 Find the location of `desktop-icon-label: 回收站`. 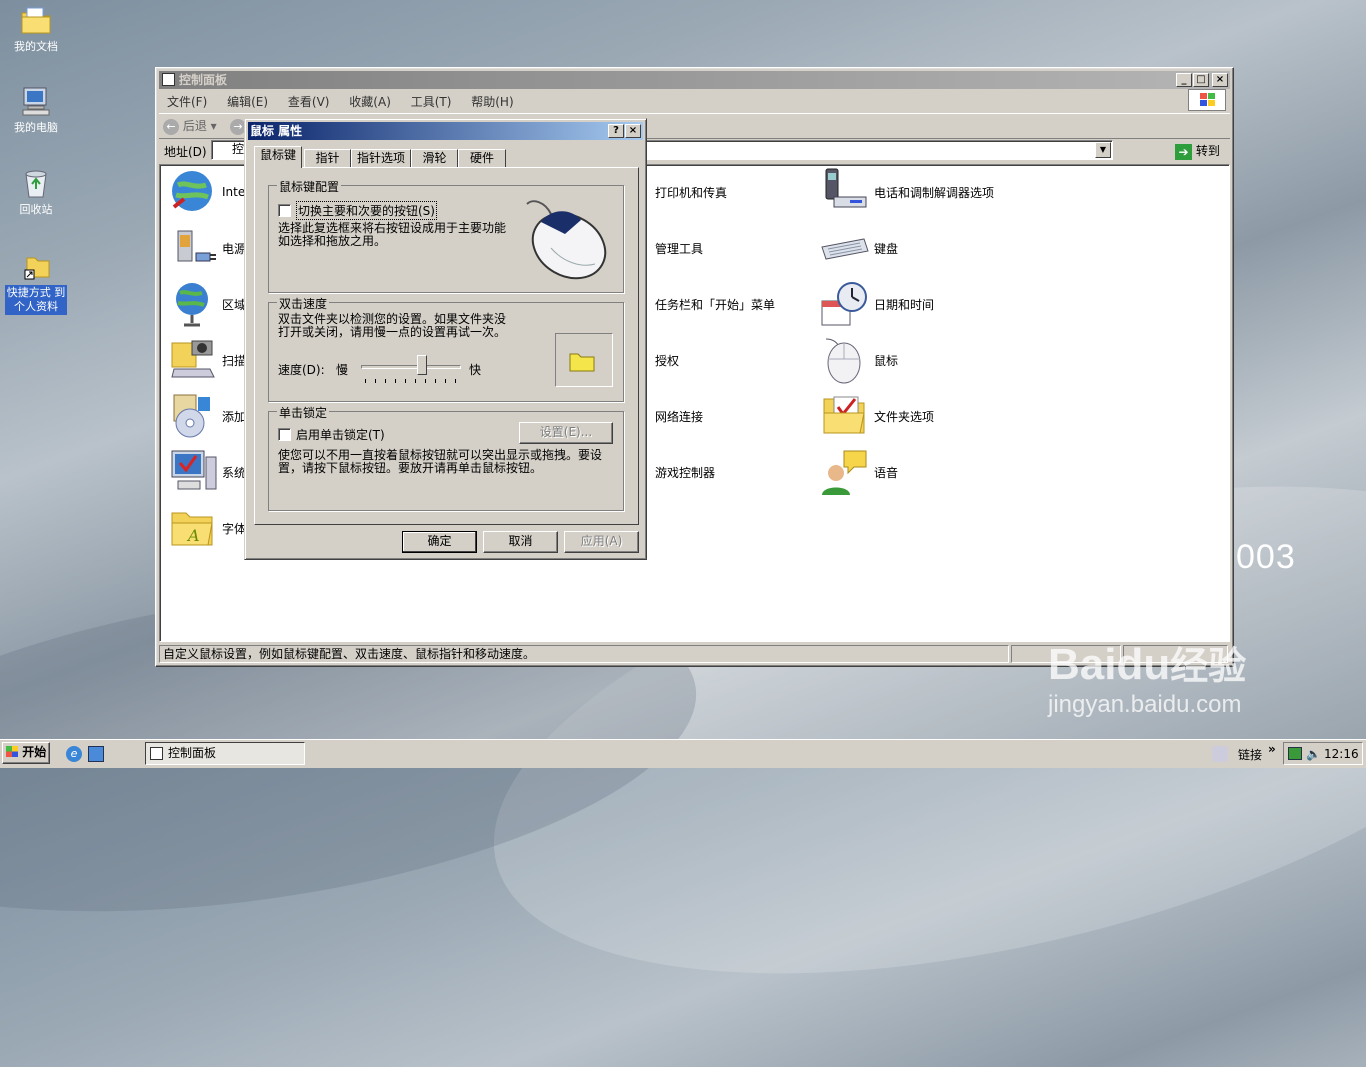

desktop-icon-label: 回收站 is located at coordinates (36, 209).